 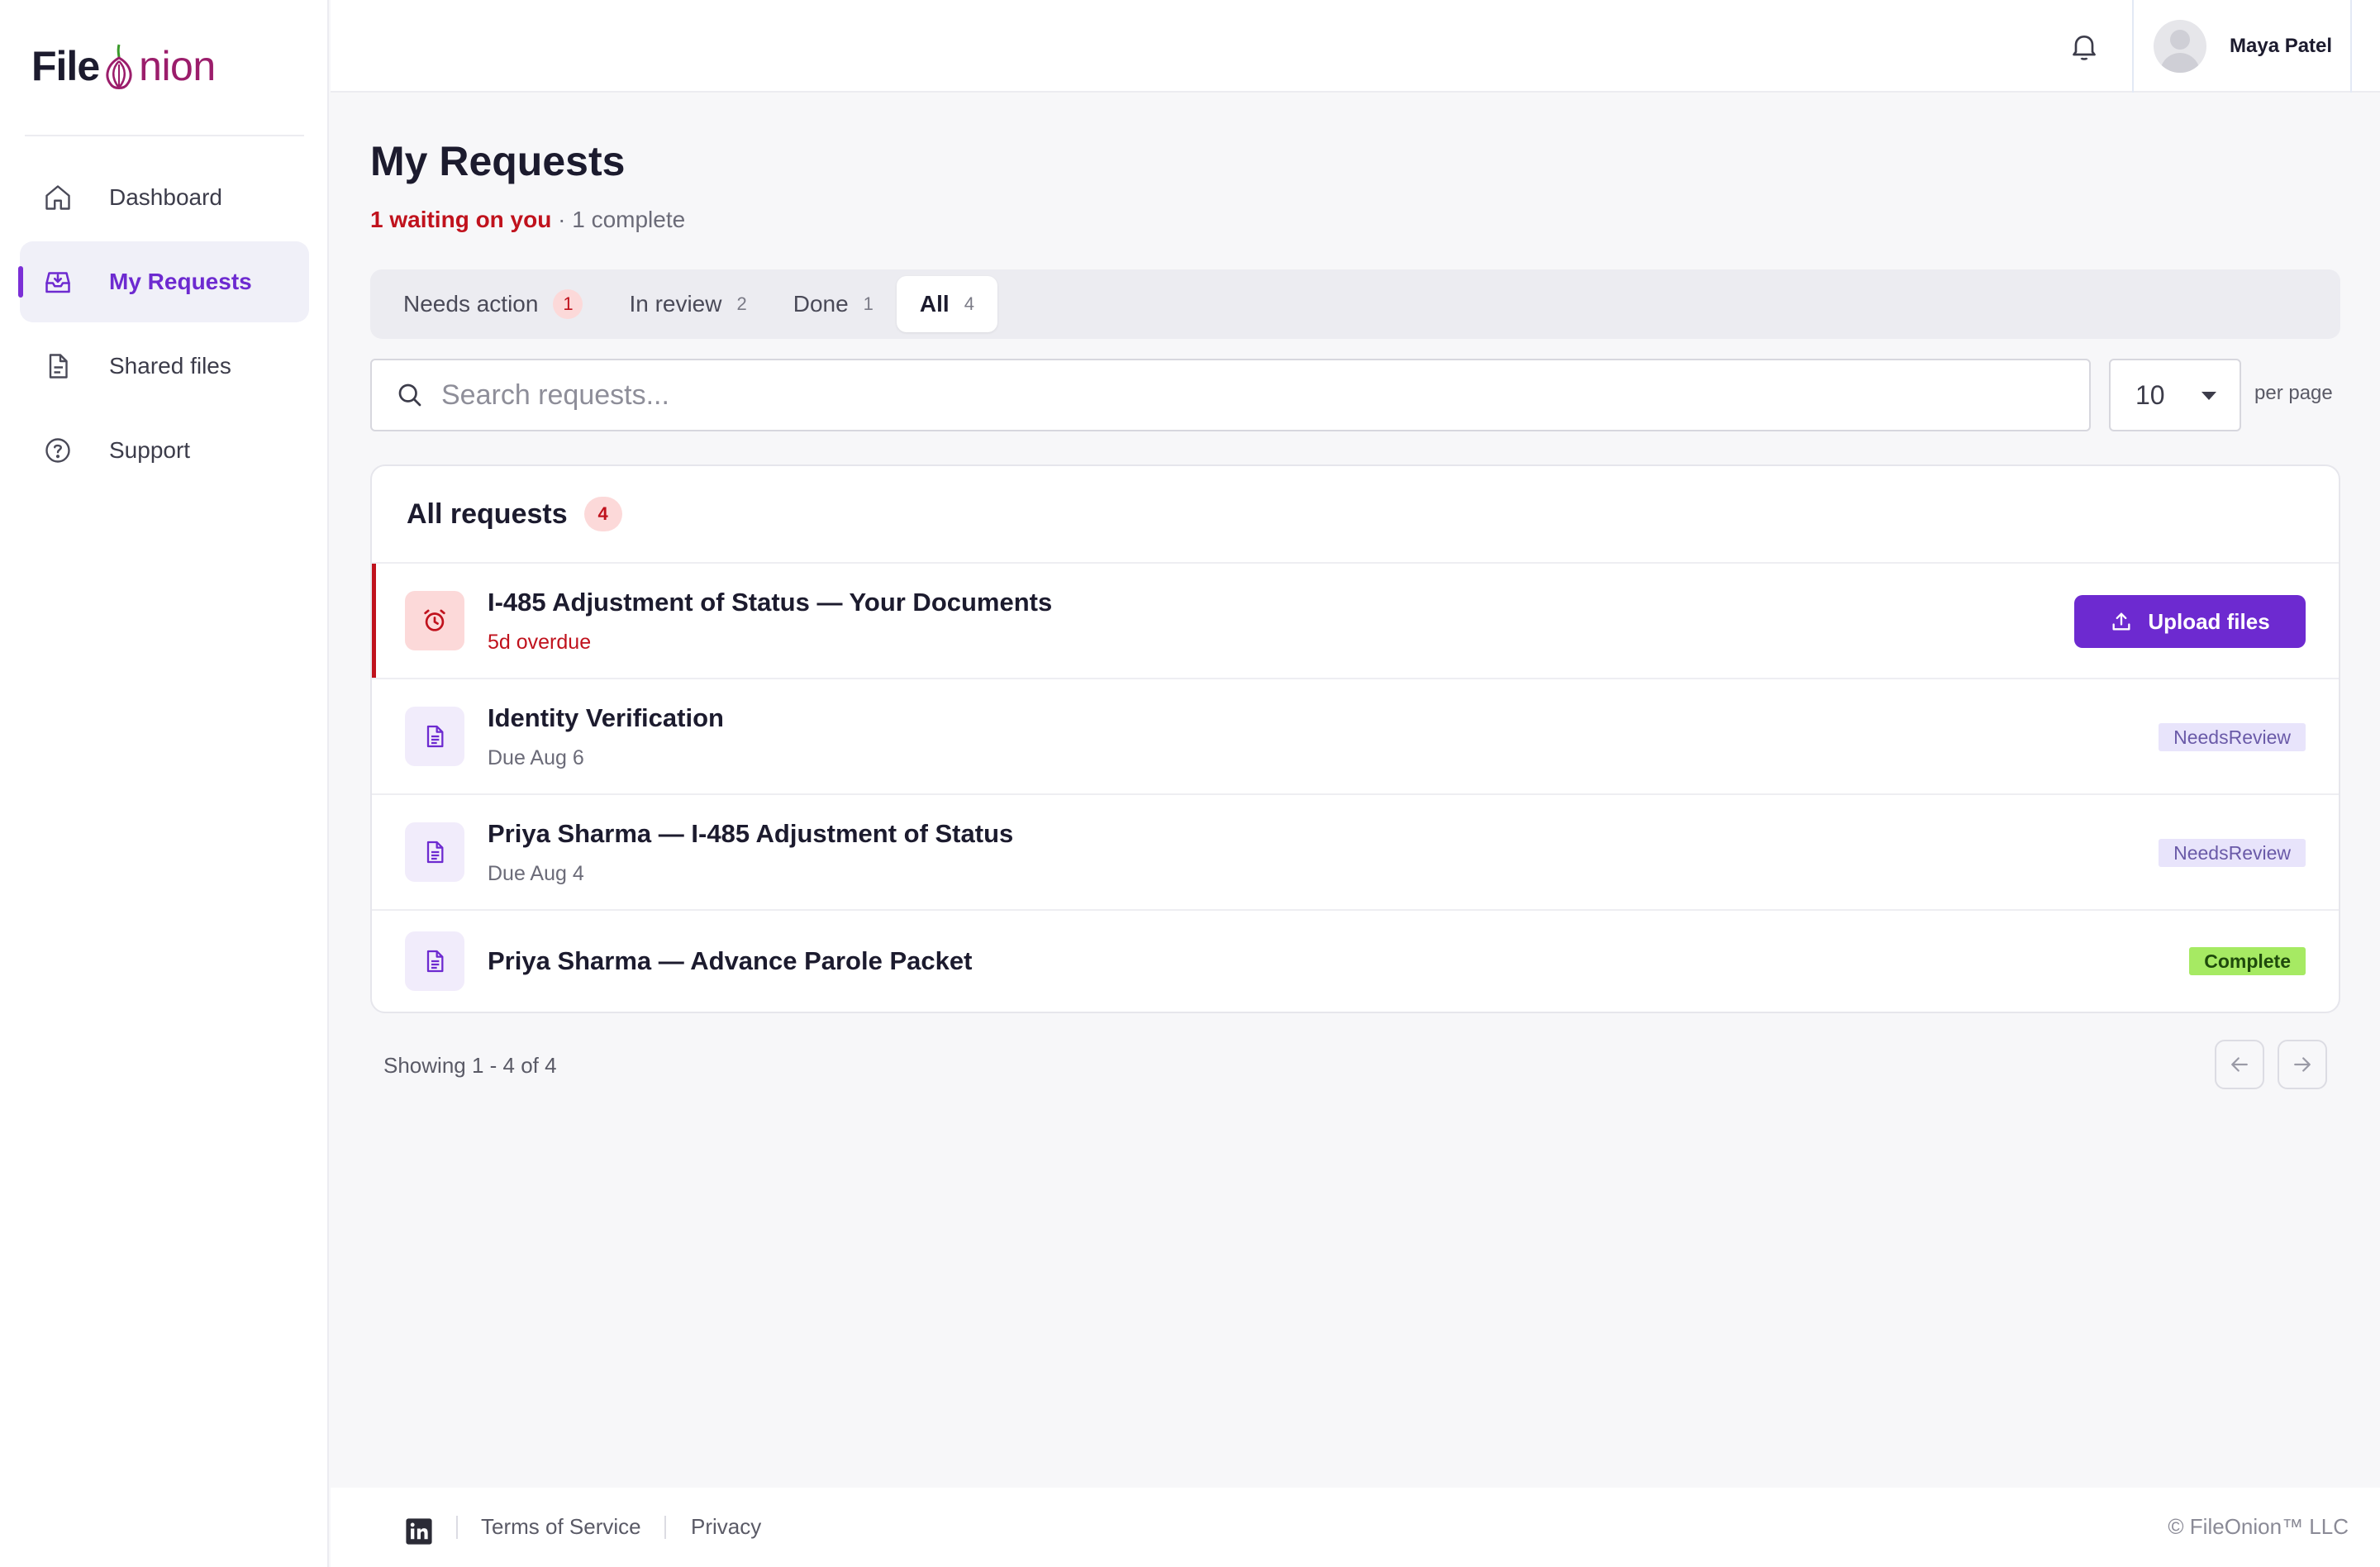 I want to click on arrow-left-icon, so click(x=2239, y=1064).